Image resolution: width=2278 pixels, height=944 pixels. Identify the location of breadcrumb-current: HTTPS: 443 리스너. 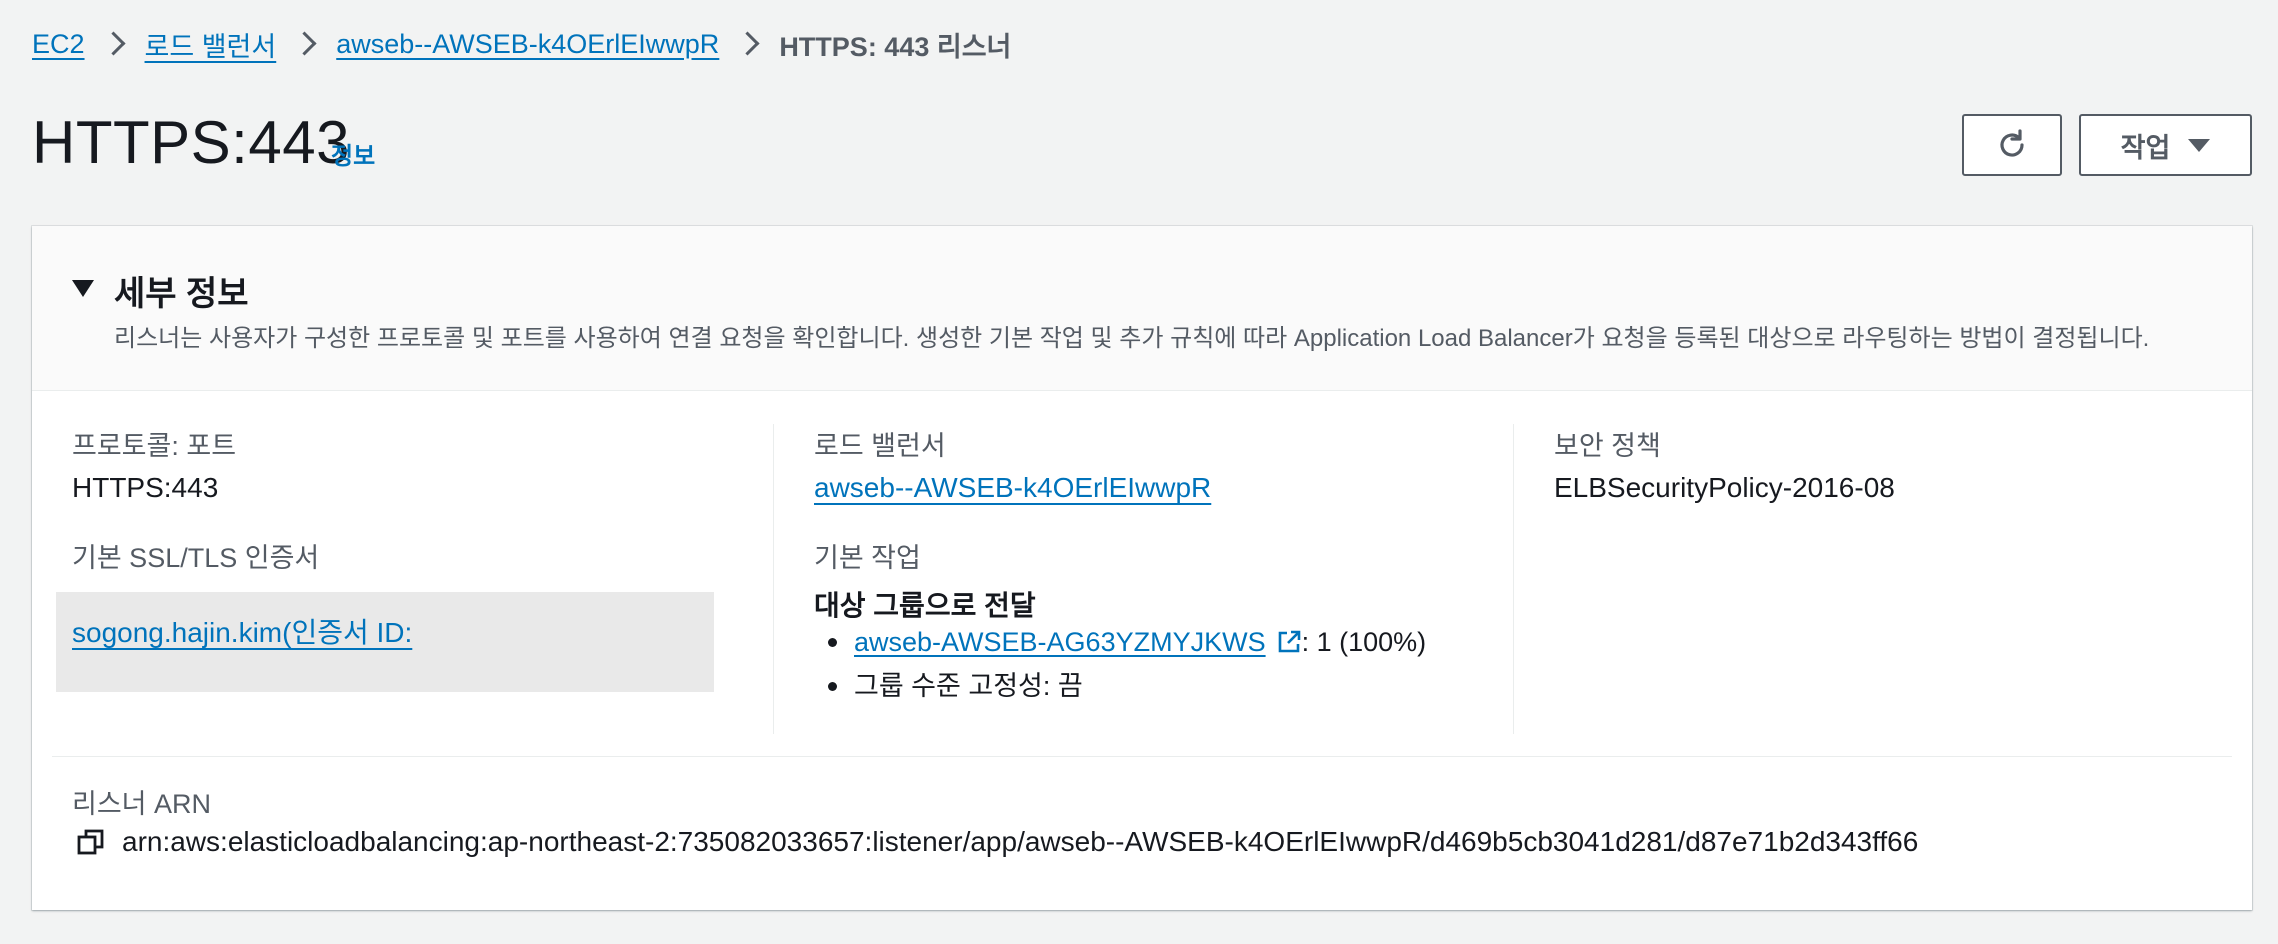
(895, 46).